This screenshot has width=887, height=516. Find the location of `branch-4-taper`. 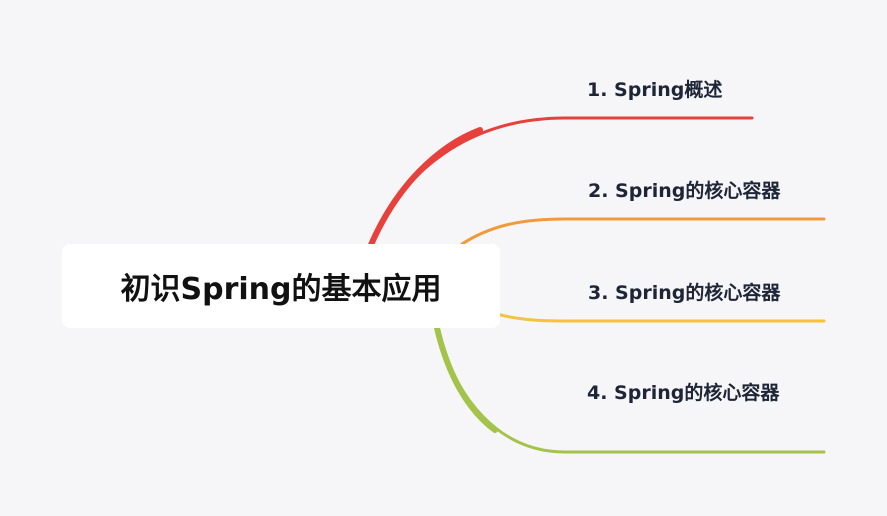

branch-4-taper is located at coordinates (466, 379).